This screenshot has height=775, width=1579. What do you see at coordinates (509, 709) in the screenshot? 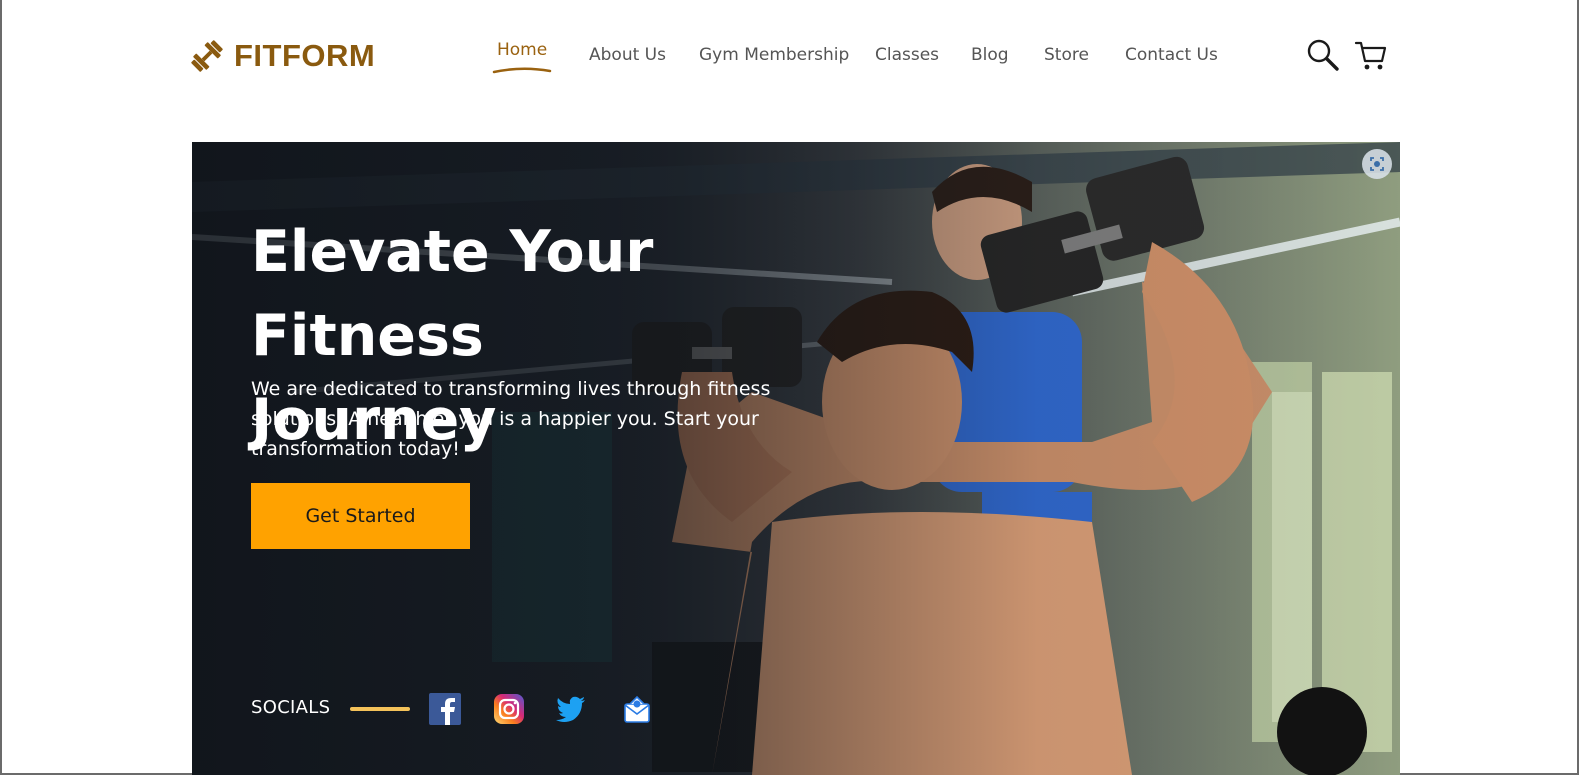
I see `instagram-icon` at bounding box center [509, 709].